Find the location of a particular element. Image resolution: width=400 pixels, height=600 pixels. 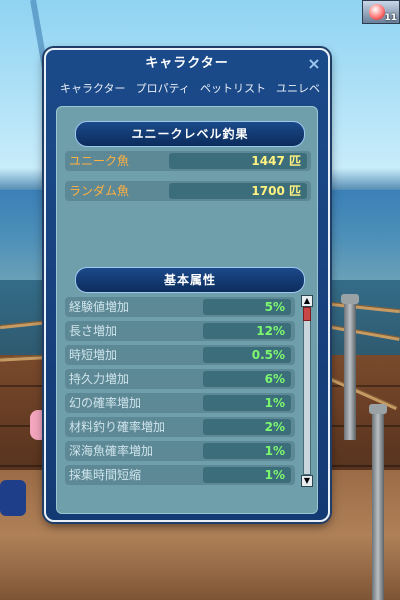

basic-attributes-header: 基本属性 is located at coordinates (190, 280).